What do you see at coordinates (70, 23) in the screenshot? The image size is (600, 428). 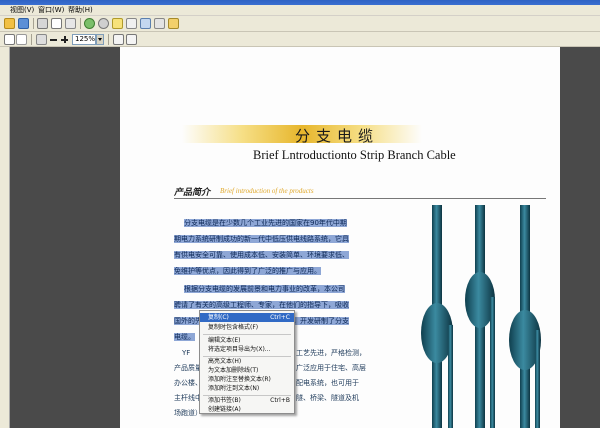 I see `properties-icon` at bounding box center [70, 23].